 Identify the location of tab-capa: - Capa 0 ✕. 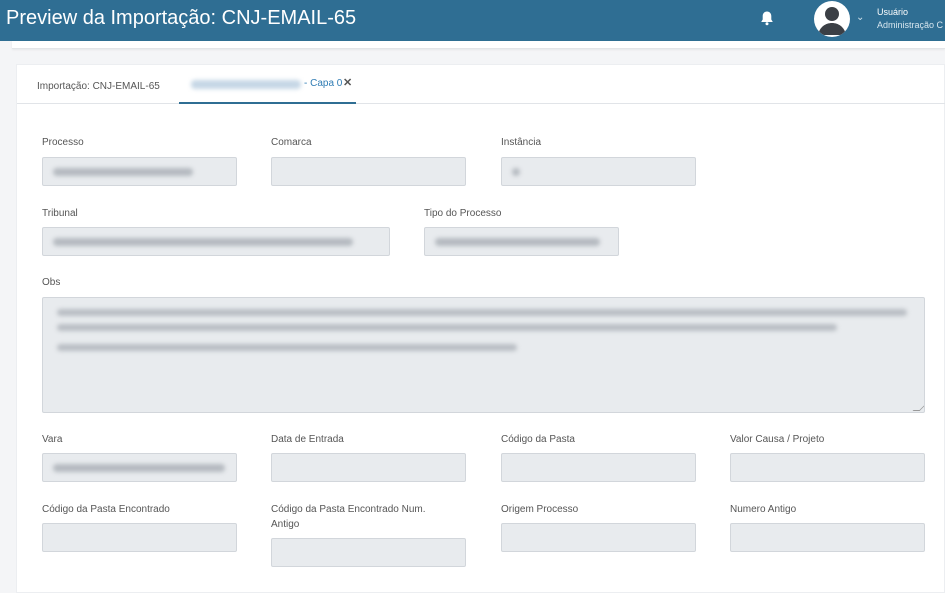
(267, 88).